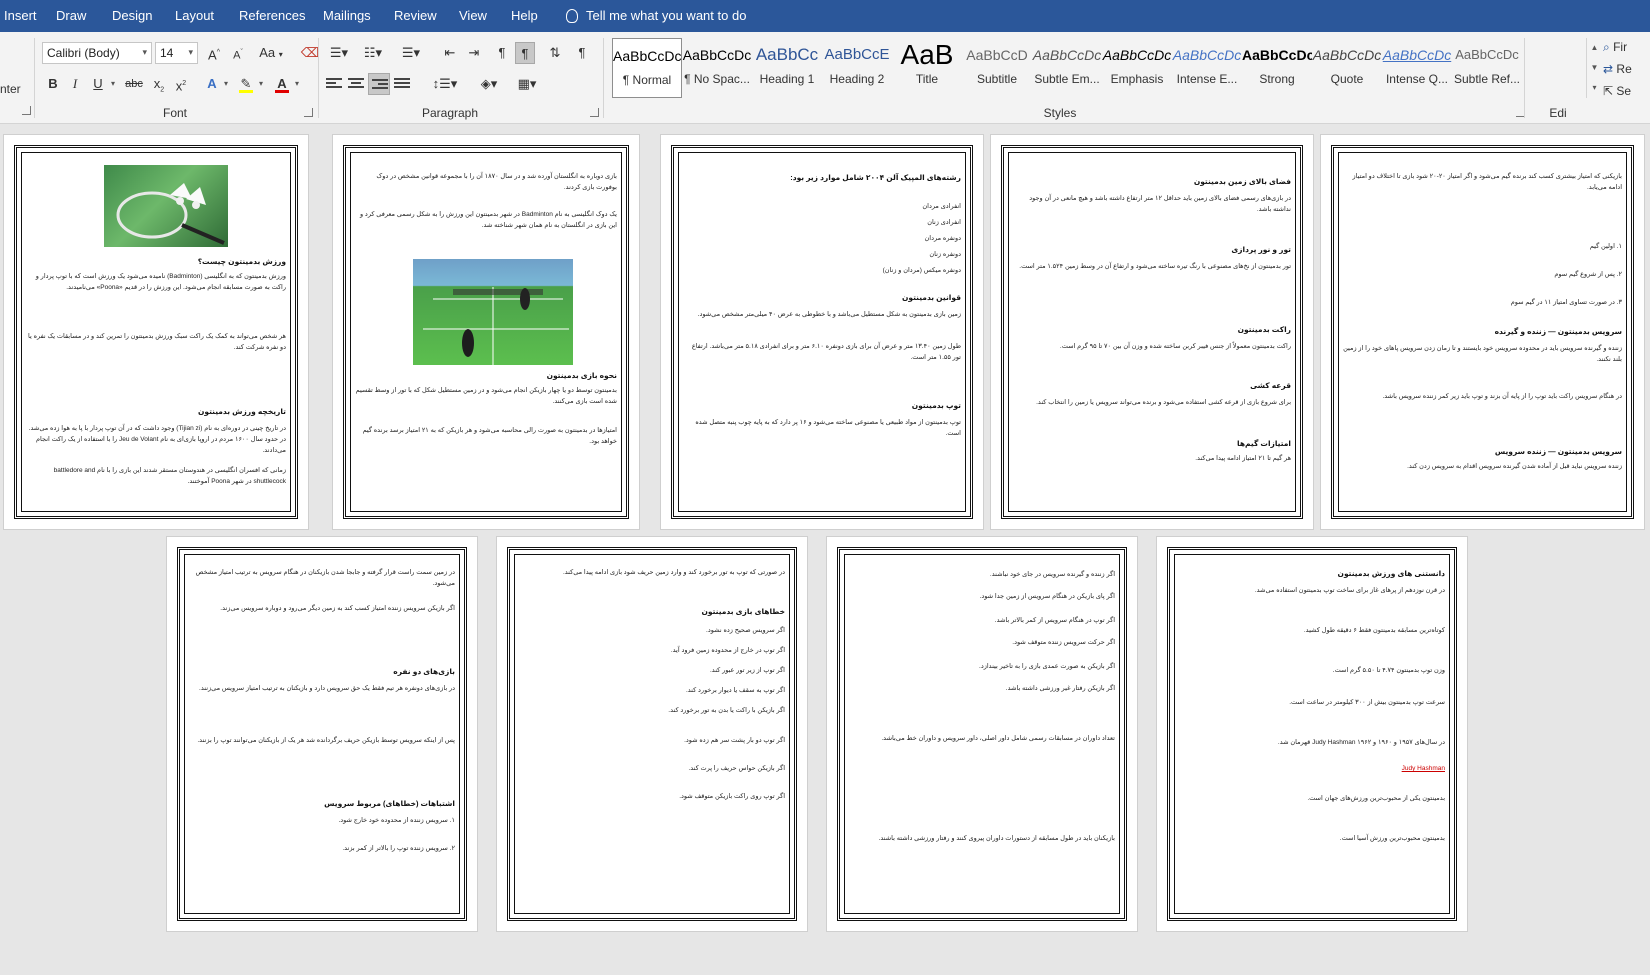  I want to click on tab-layout: Layout, so click(194, 15).